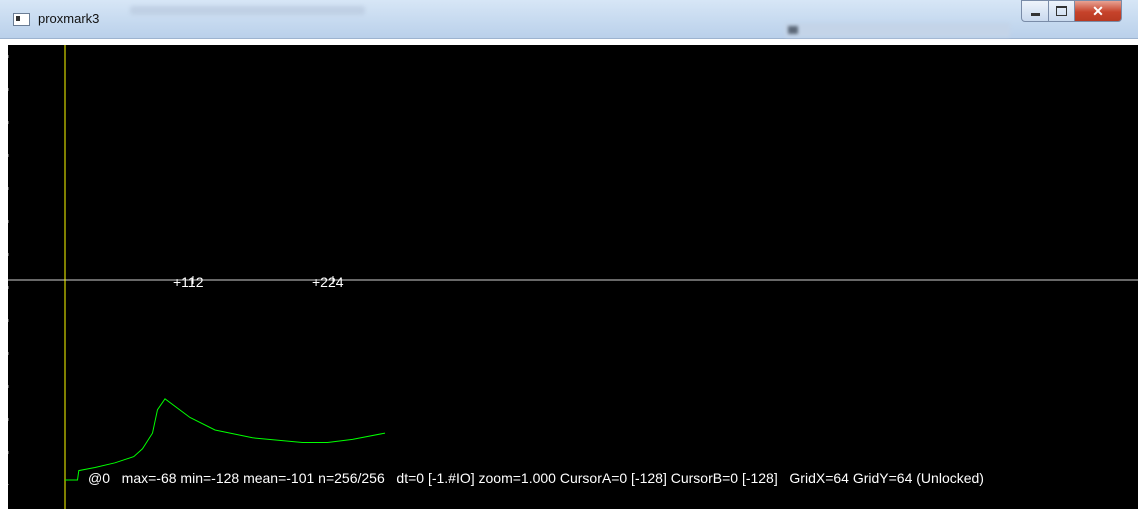 This screenshot has width=1138, height=512. What do you see at coordinates (21, 19) in the screenshot?
I see `app-icon` at bounding box center [21, 19].